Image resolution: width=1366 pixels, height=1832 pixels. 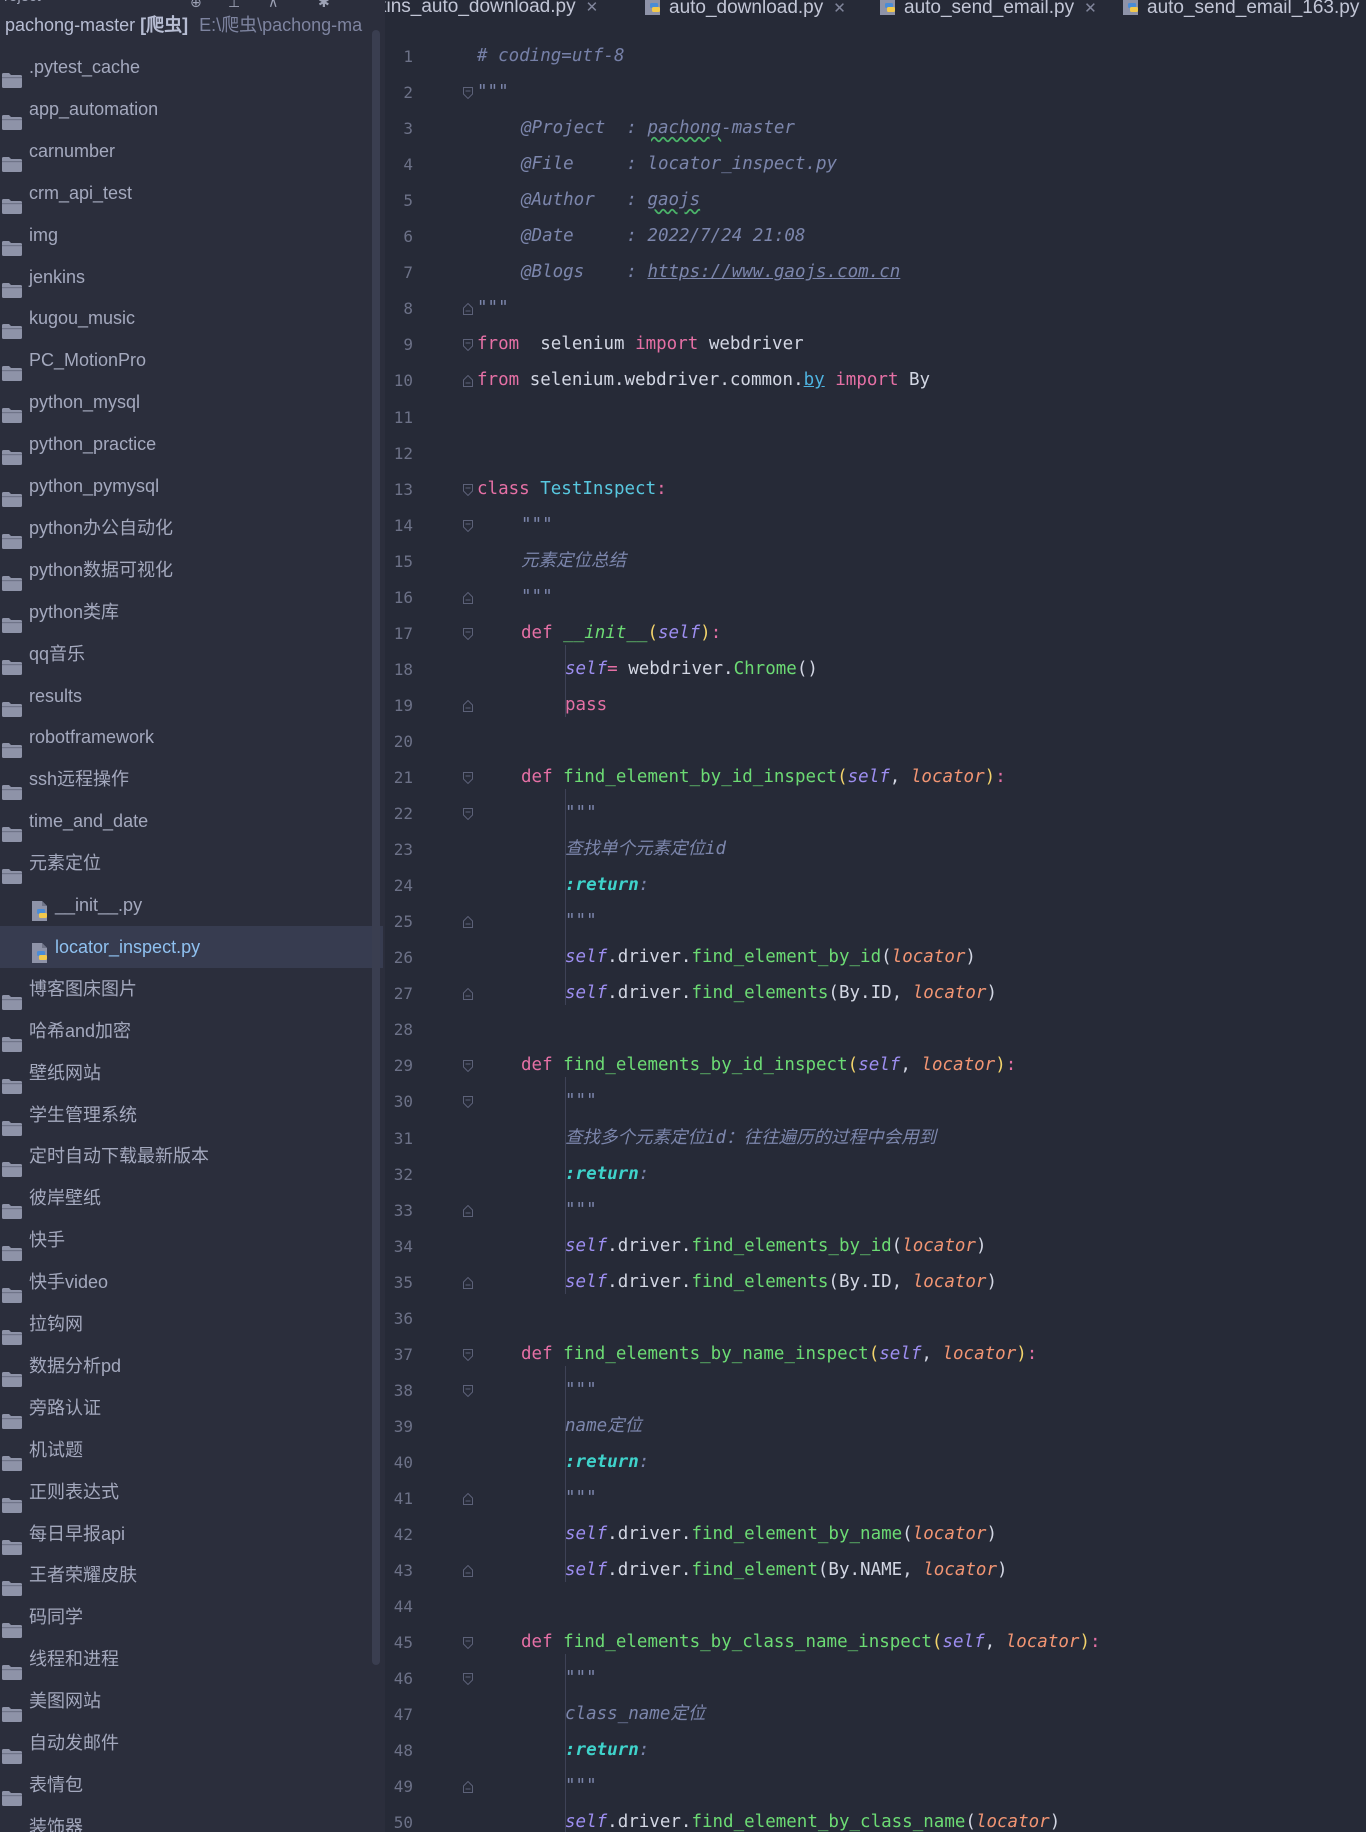 I want to click on tree-folder-item: robotframework, so click(x=192, y=737).